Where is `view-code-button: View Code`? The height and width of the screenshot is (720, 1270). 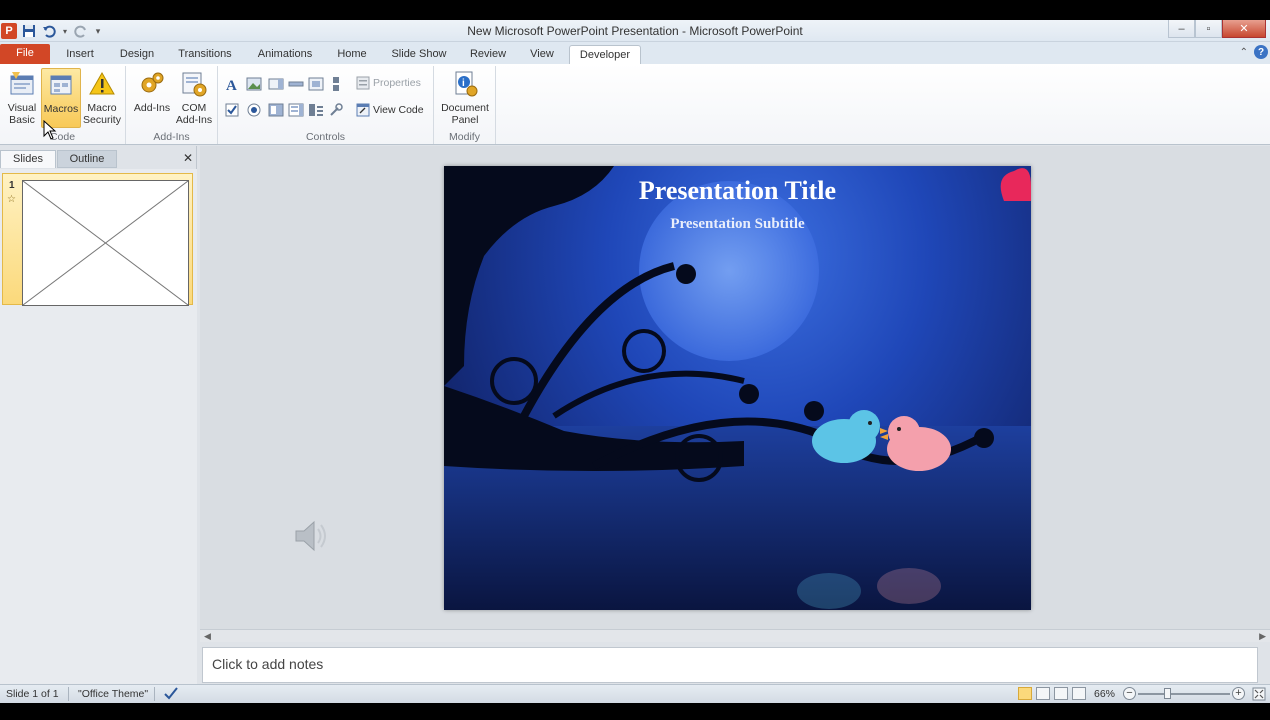
view-code-button: View Code is located at coordinates (390, 110).